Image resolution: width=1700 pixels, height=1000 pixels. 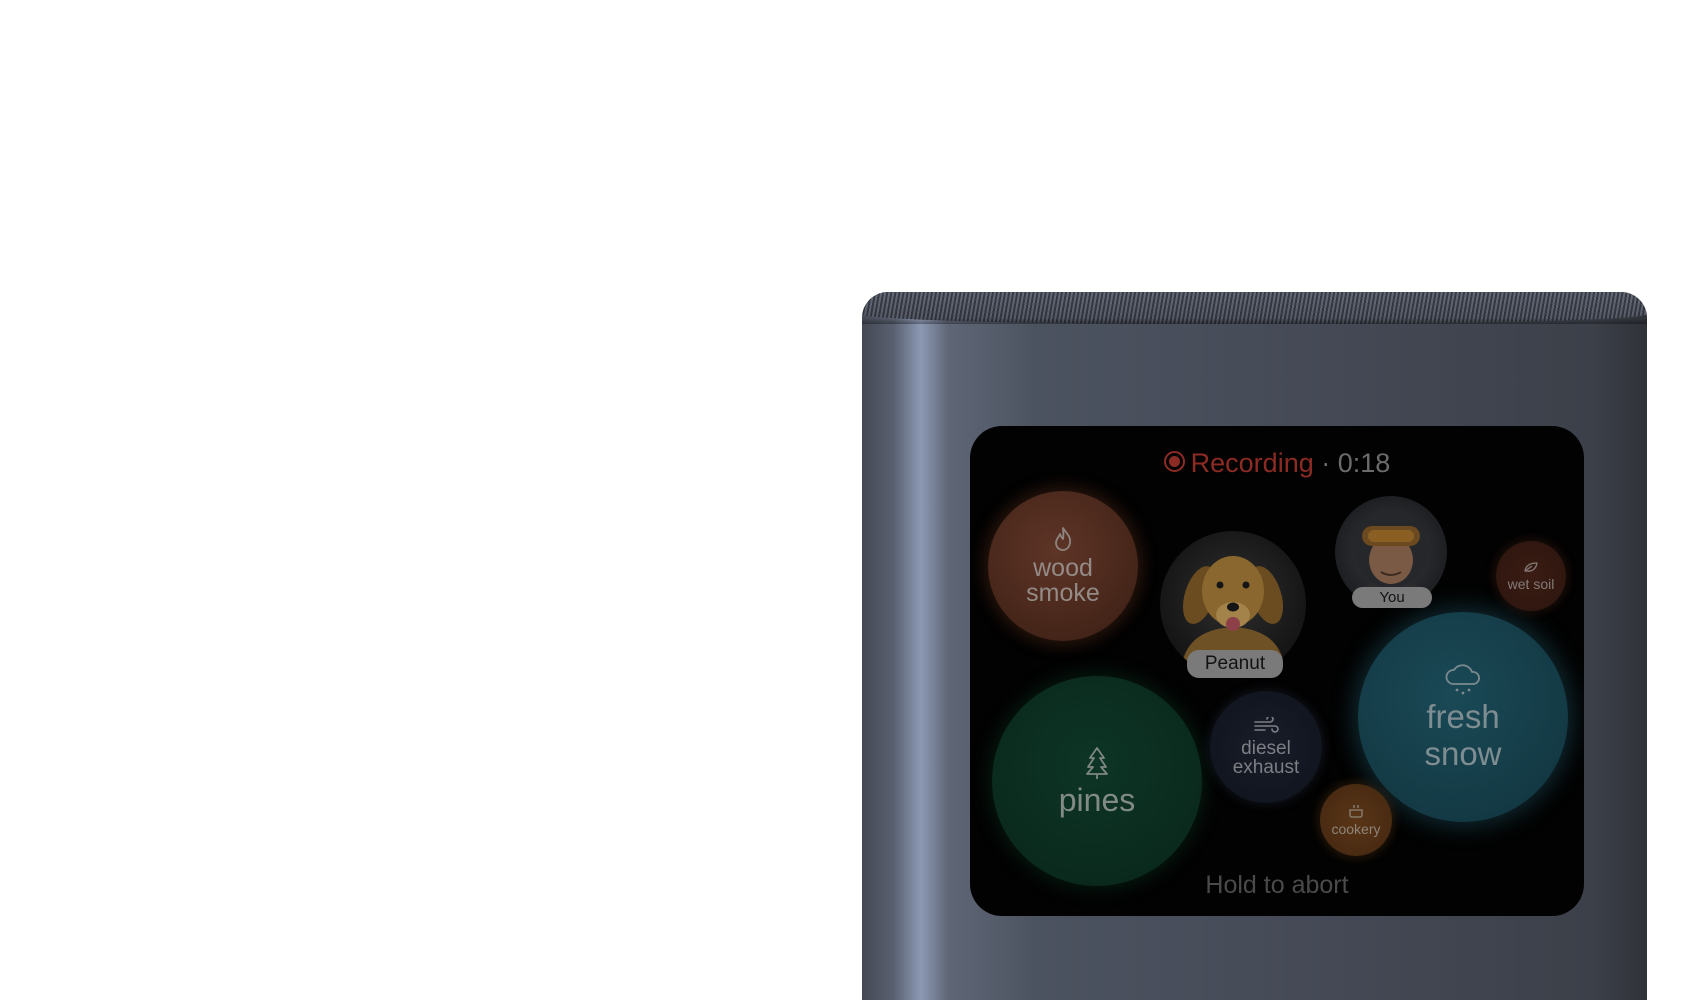 I want to click on recording-timer: 0:18, so click(x=1364, y=463).